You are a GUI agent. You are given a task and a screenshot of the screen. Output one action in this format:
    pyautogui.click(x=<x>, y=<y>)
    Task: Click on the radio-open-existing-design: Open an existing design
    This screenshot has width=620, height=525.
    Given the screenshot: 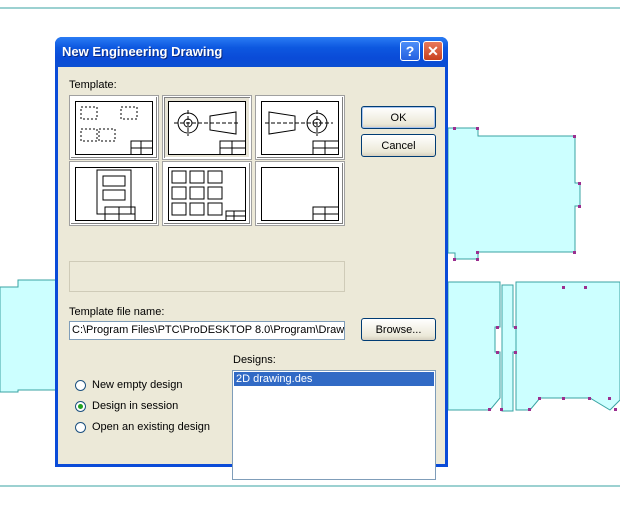 What is the action you would take?
    pyautogui.click(x=142, y=427)
    